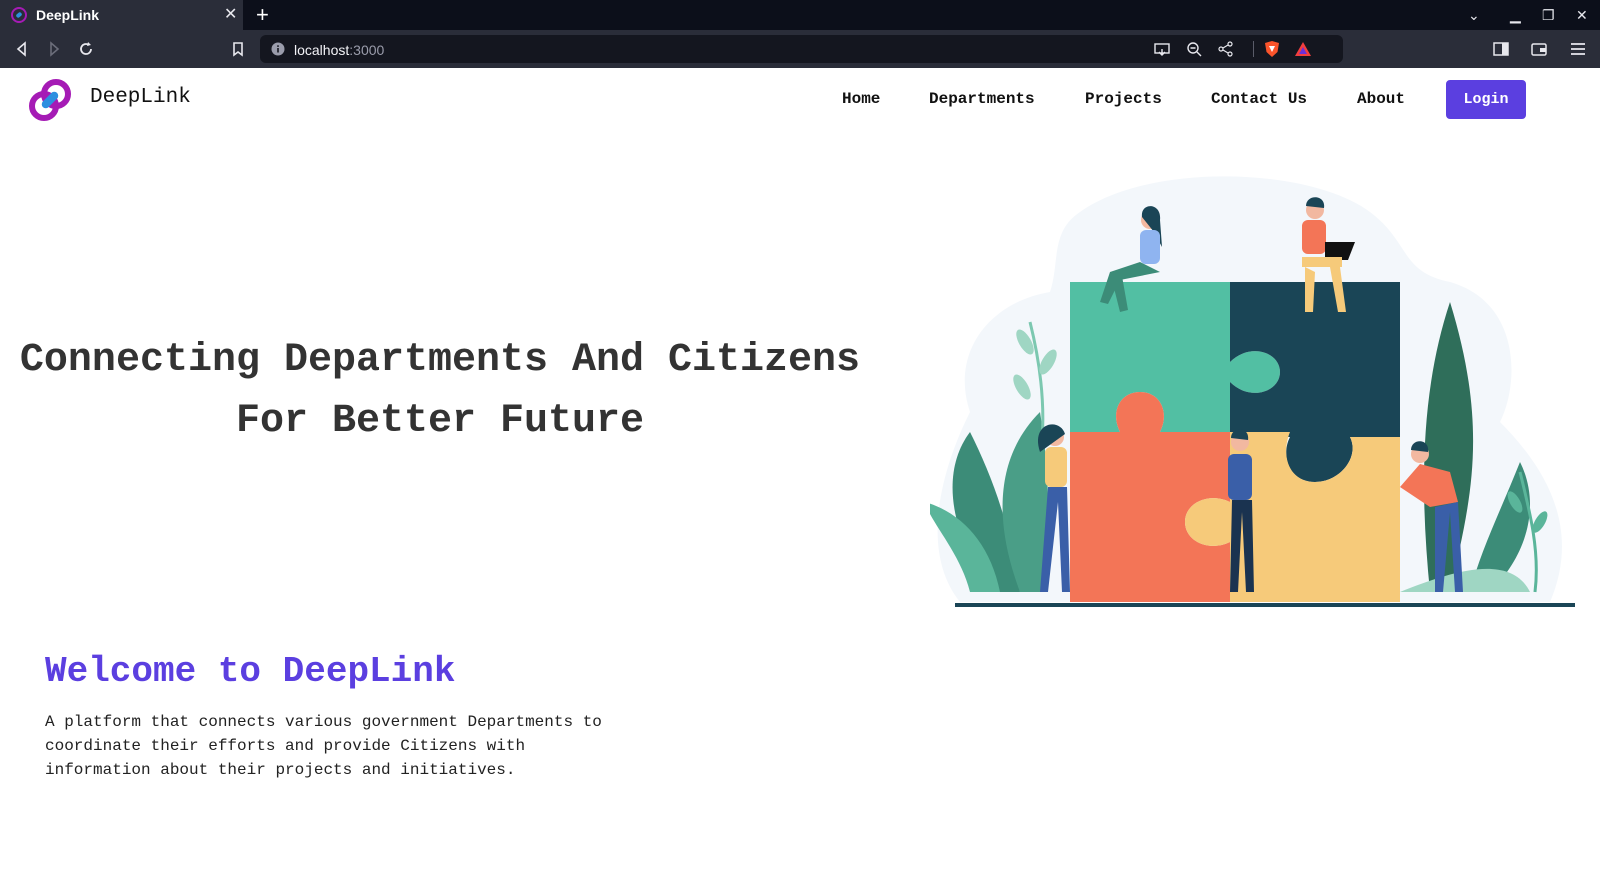 The height and width of the screenshot is (873, 1600). I want to click on forward-icon, so click(54, 49).